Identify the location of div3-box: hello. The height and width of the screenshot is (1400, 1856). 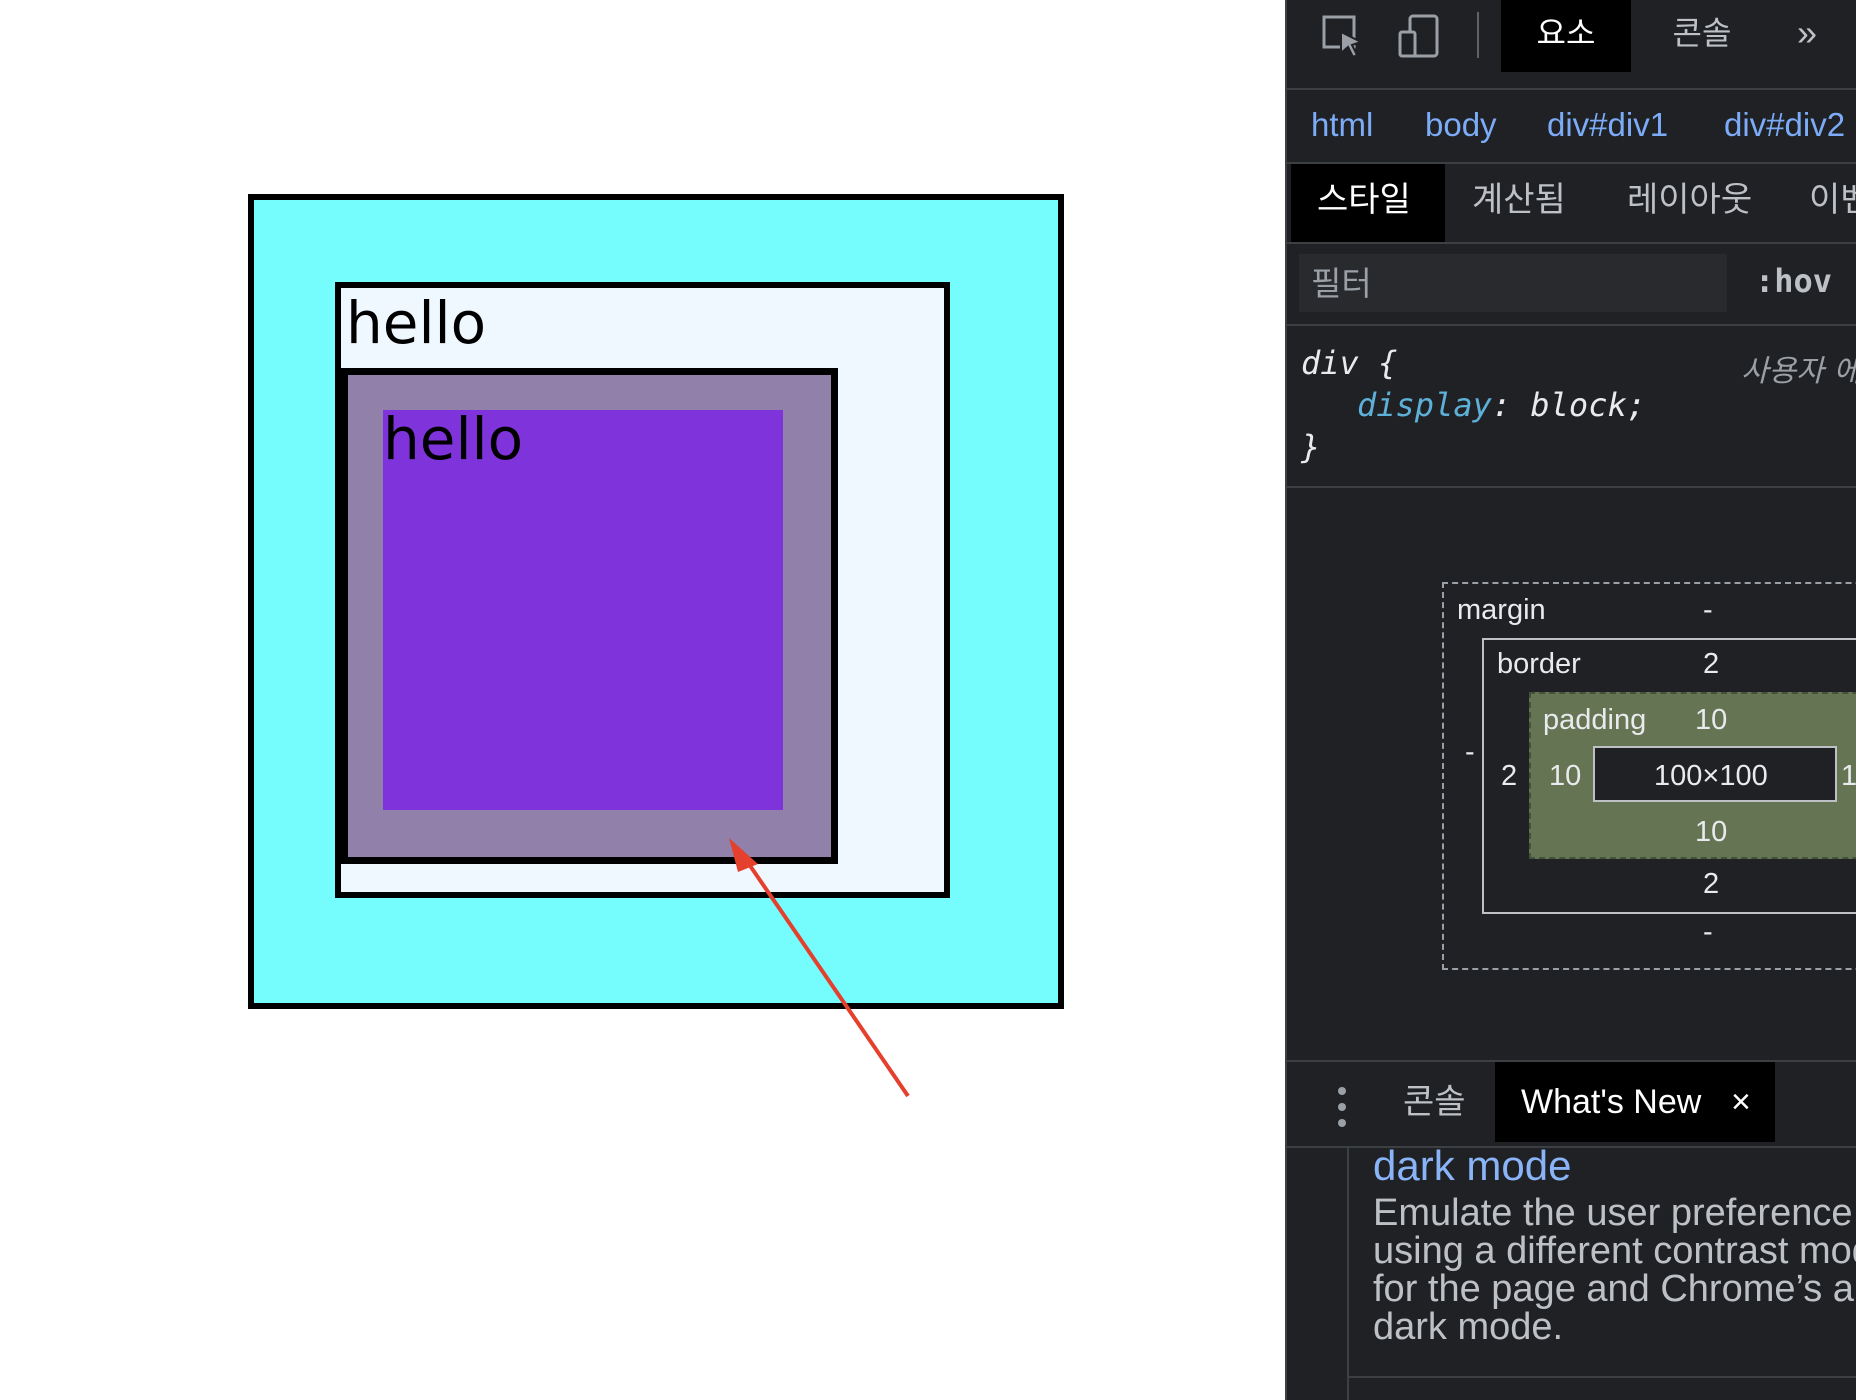
(589, 616).